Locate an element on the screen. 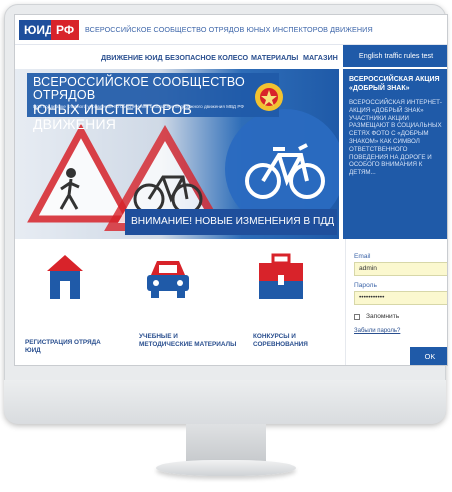 Image resolution: width=452 pixels, height=492 pixels. login-button: OK is located at coordinates (428, 356).